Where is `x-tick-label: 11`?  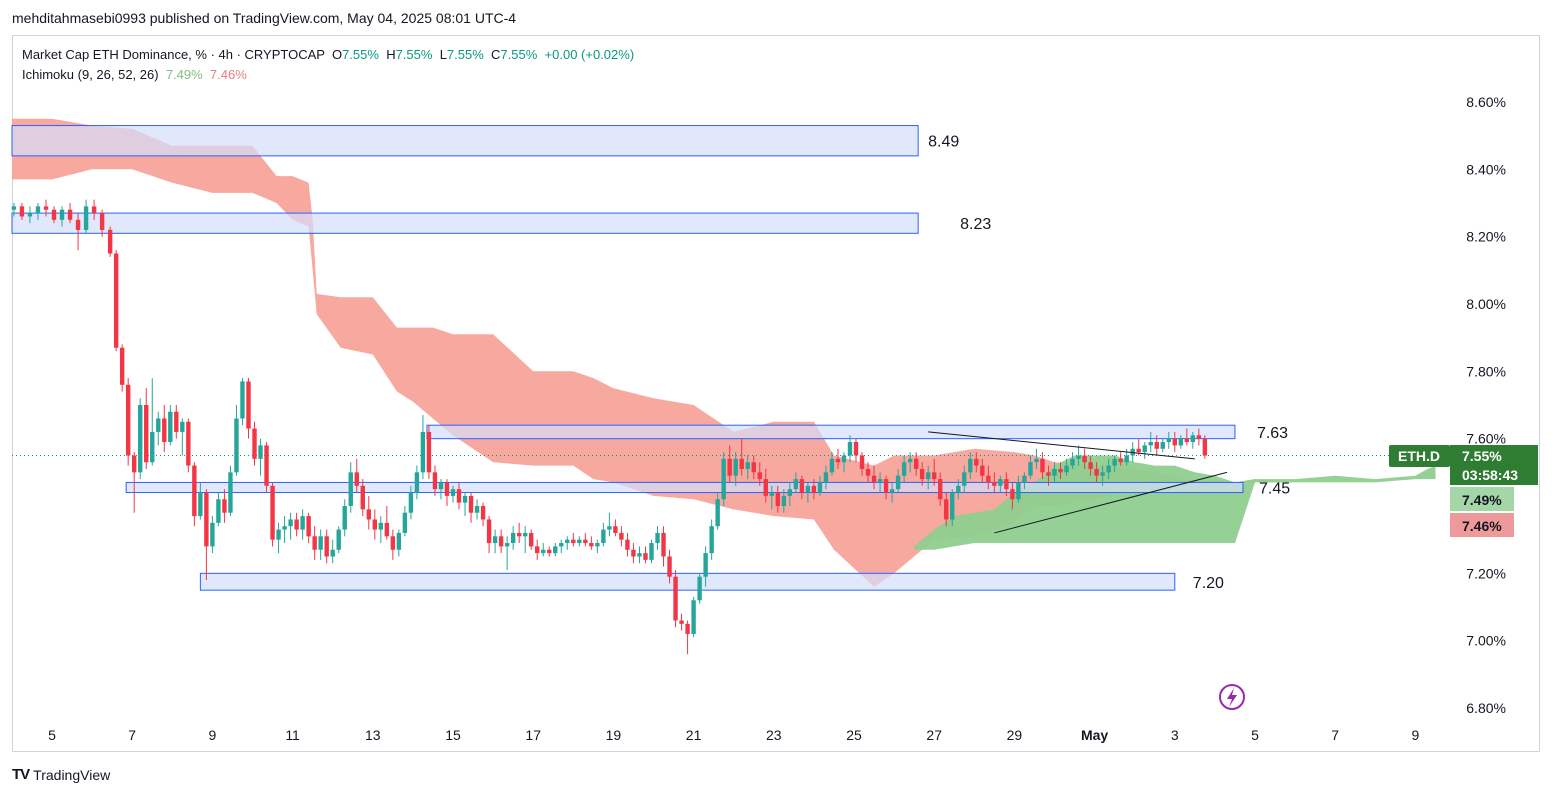 x-tick-label: 11 is located at coordinates (292, 735).